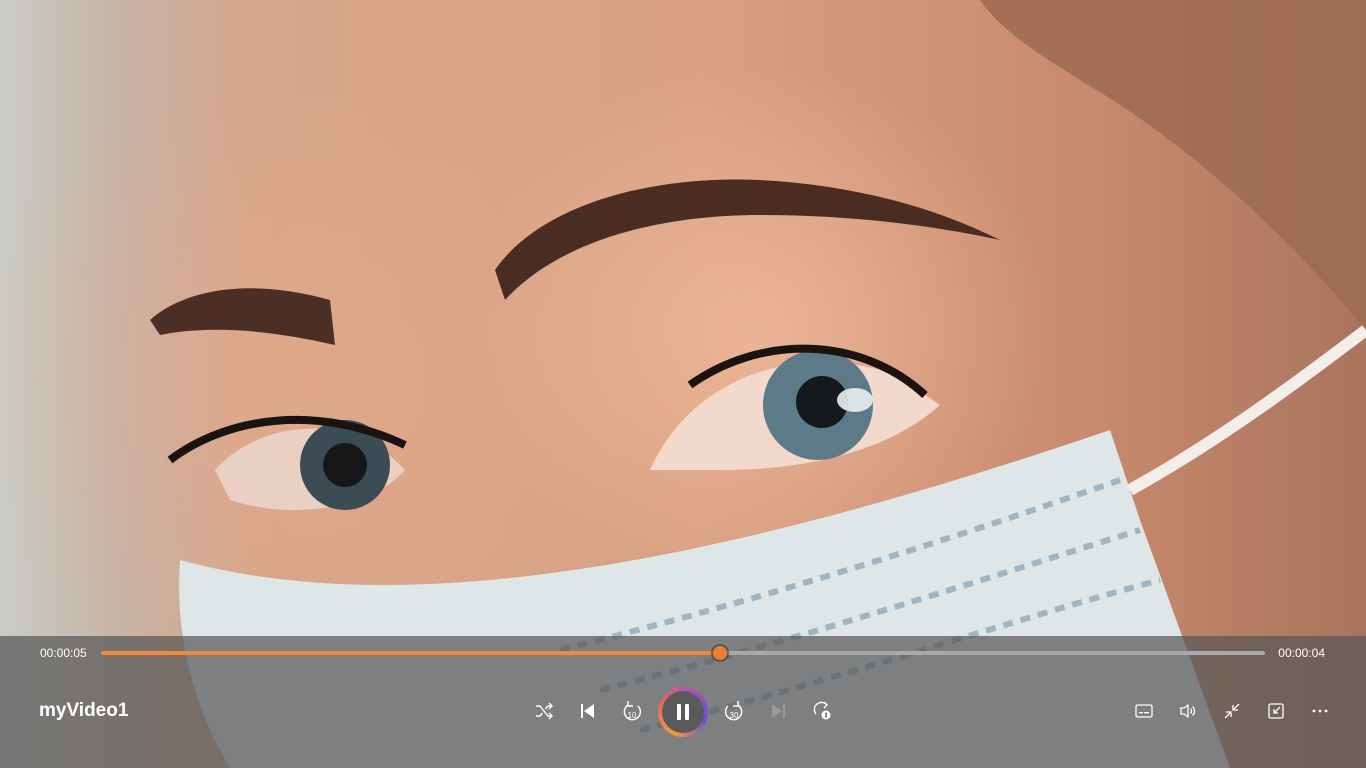 This screenshot has width=1366, height=768. I want to click on previous-button, so click(588, 711).